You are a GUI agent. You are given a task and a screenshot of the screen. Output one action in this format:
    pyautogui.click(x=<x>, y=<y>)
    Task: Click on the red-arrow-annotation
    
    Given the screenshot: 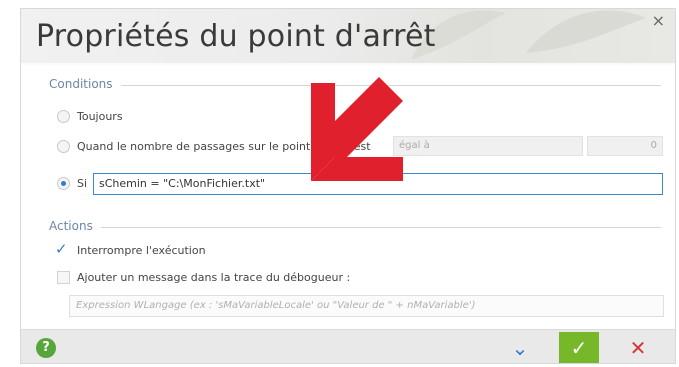 What is the action you would take?
    pyautogui.click(x=357, y=129)
    